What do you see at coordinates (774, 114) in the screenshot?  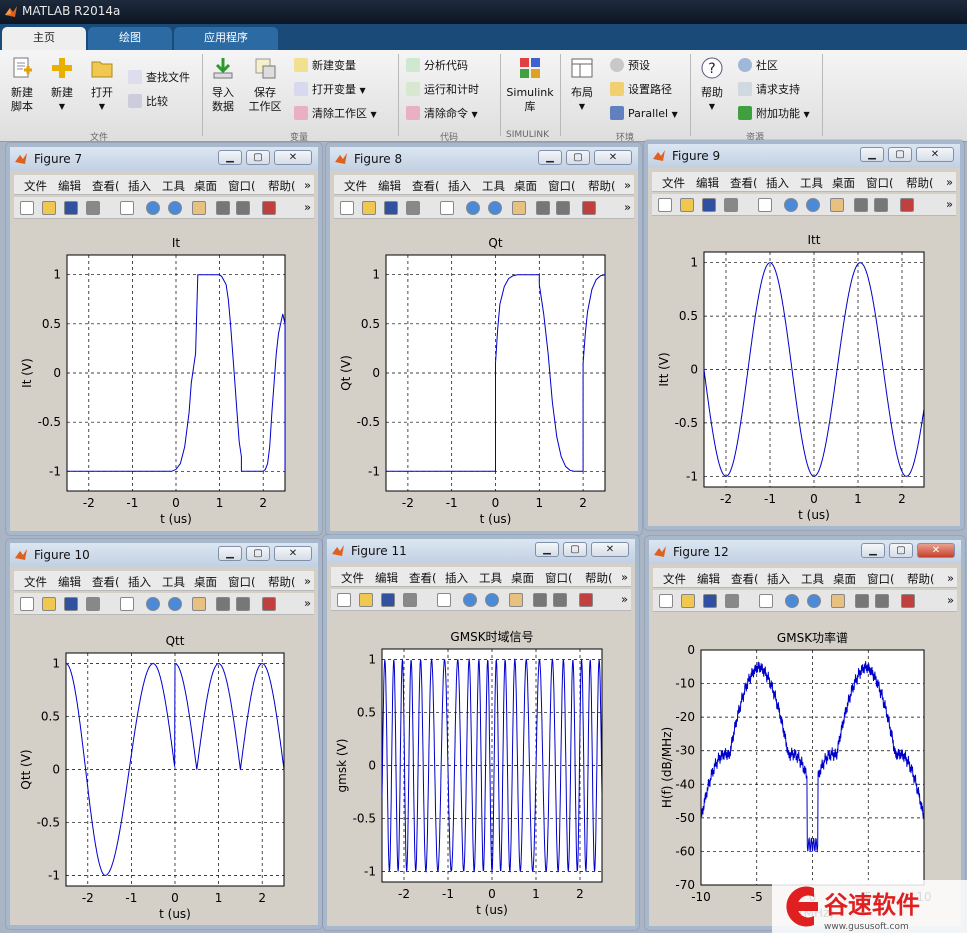 I see `add-ons-button: 附加功能 ▼` at bounding box center [774, 114].